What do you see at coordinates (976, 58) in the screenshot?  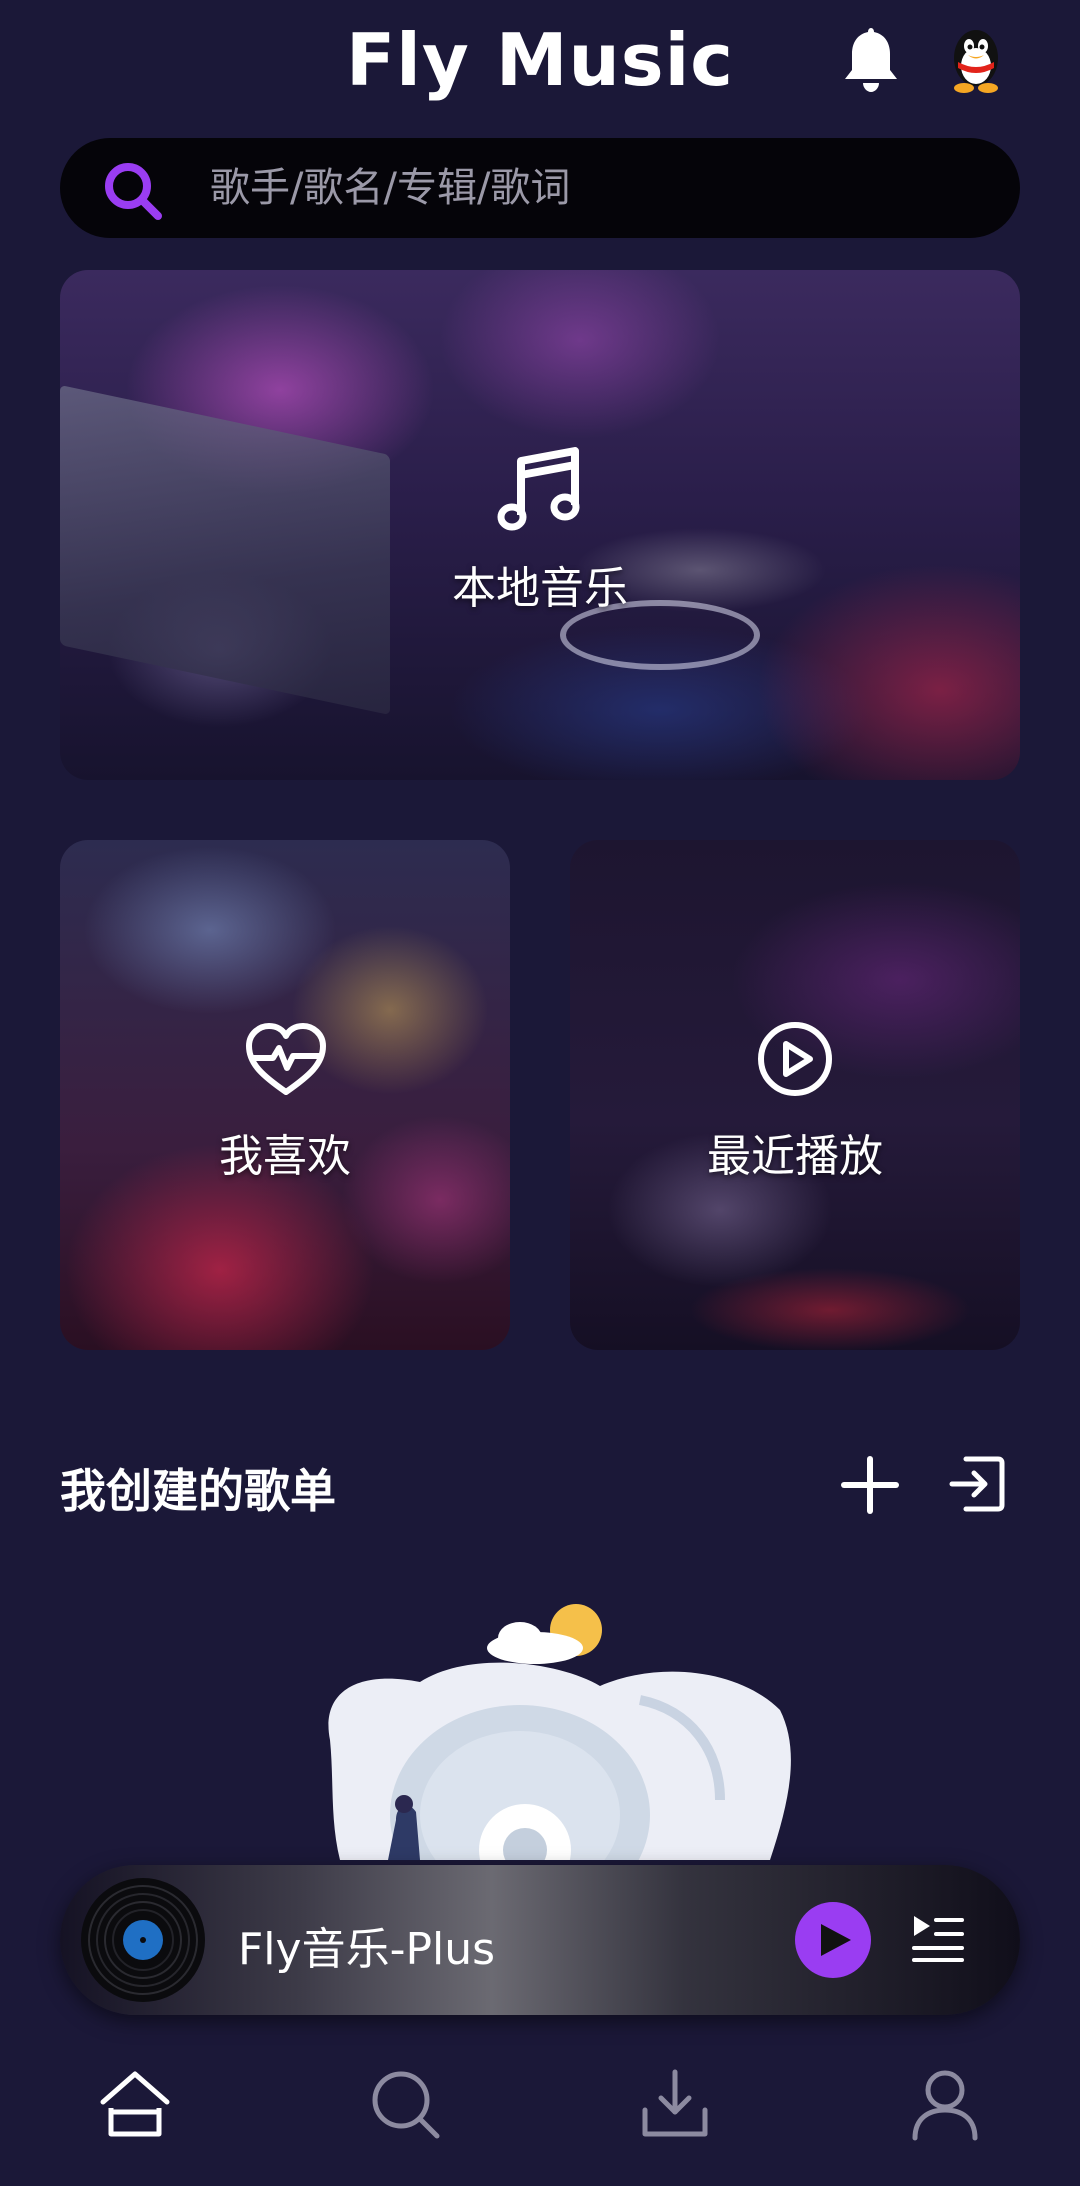 I see `penguin-avatar` at bounding box center [976, 58].